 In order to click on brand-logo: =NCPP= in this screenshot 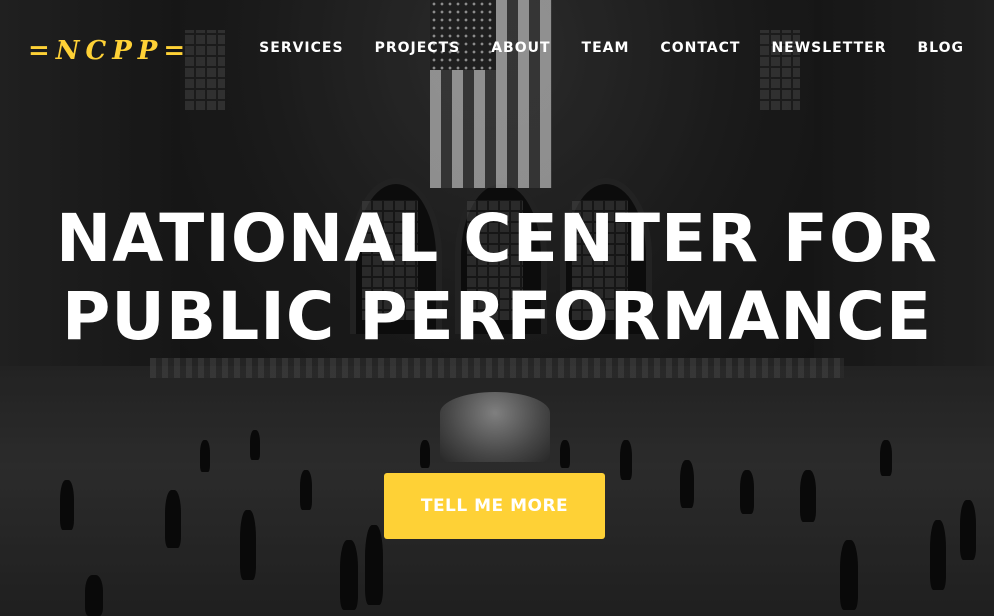, I will do `click(109, 51)`.